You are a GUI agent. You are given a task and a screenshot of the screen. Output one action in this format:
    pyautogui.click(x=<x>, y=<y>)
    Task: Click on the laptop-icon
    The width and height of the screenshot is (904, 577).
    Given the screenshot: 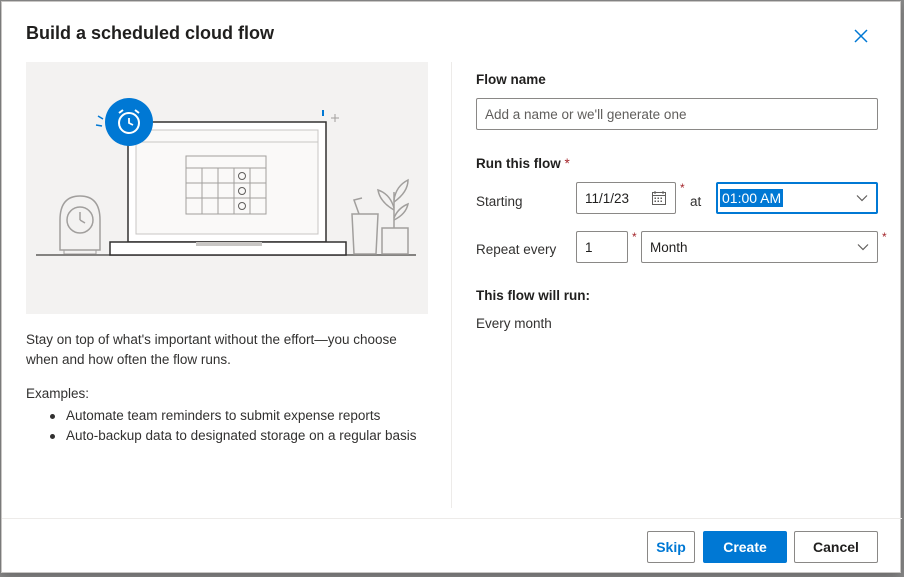 What is the action you would take?
    pyautogui.click(x=228, y=188)
    